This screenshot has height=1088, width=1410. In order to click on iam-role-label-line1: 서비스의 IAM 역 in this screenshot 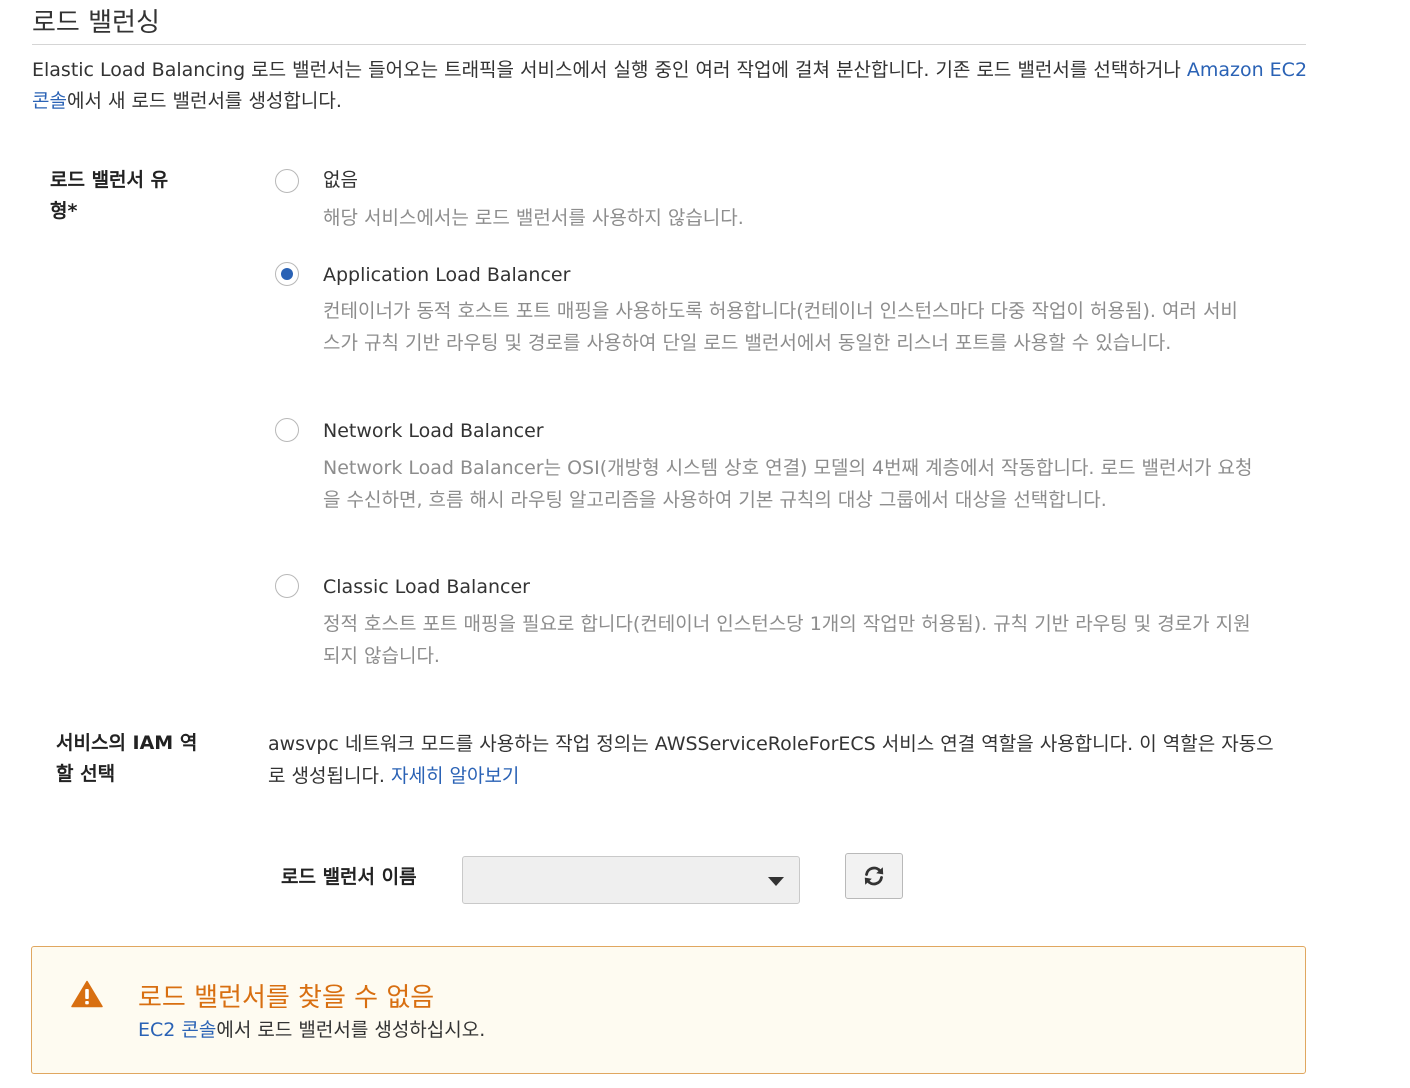, I will do `click(127, 743)`.